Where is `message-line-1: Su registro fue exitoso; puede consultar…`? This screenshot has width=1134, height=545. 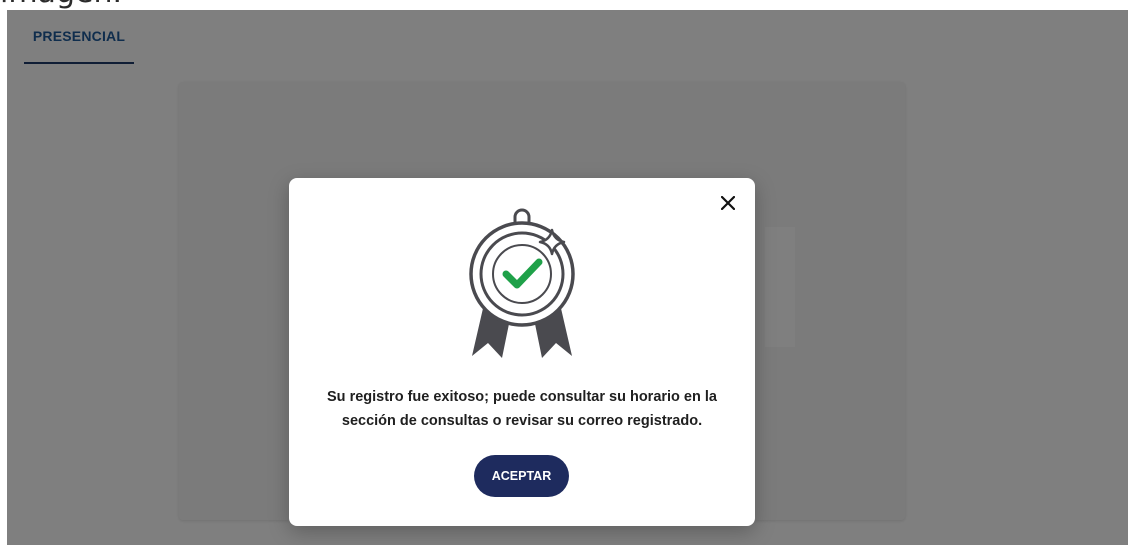
message-line-1: Su registro fue exitoso; puede consultar… is located at coordinates (522, 397).